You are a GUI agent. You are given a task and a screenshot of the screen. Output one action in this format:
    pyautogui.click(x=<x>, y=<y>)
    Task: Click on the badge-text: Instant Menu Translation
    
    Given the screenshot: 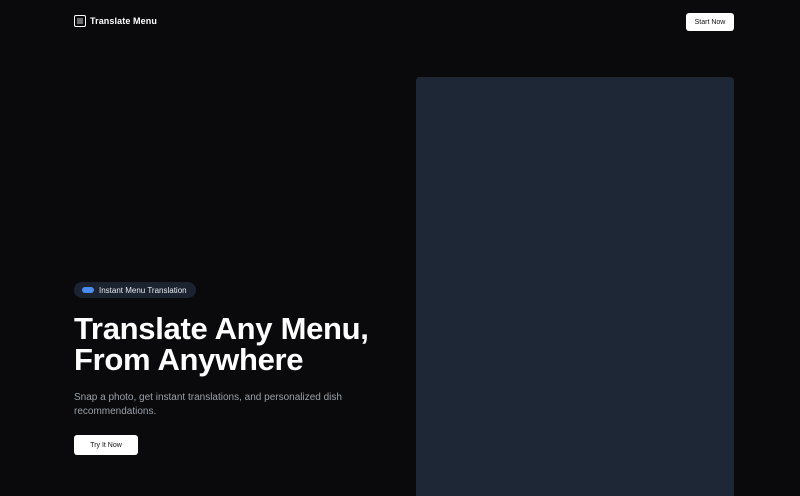 What is the action you would take?
    pyautogui.click(x=143, y=290)
    